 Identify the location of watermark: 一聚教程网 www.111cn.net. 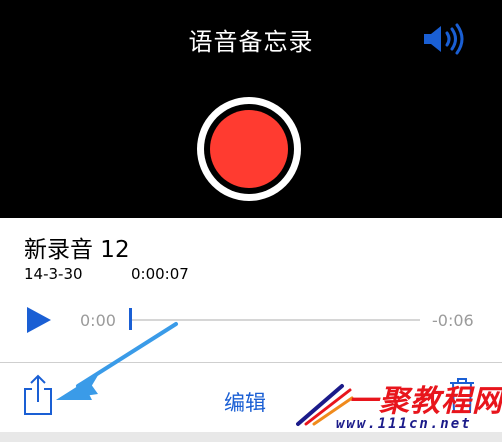
(399, 405).